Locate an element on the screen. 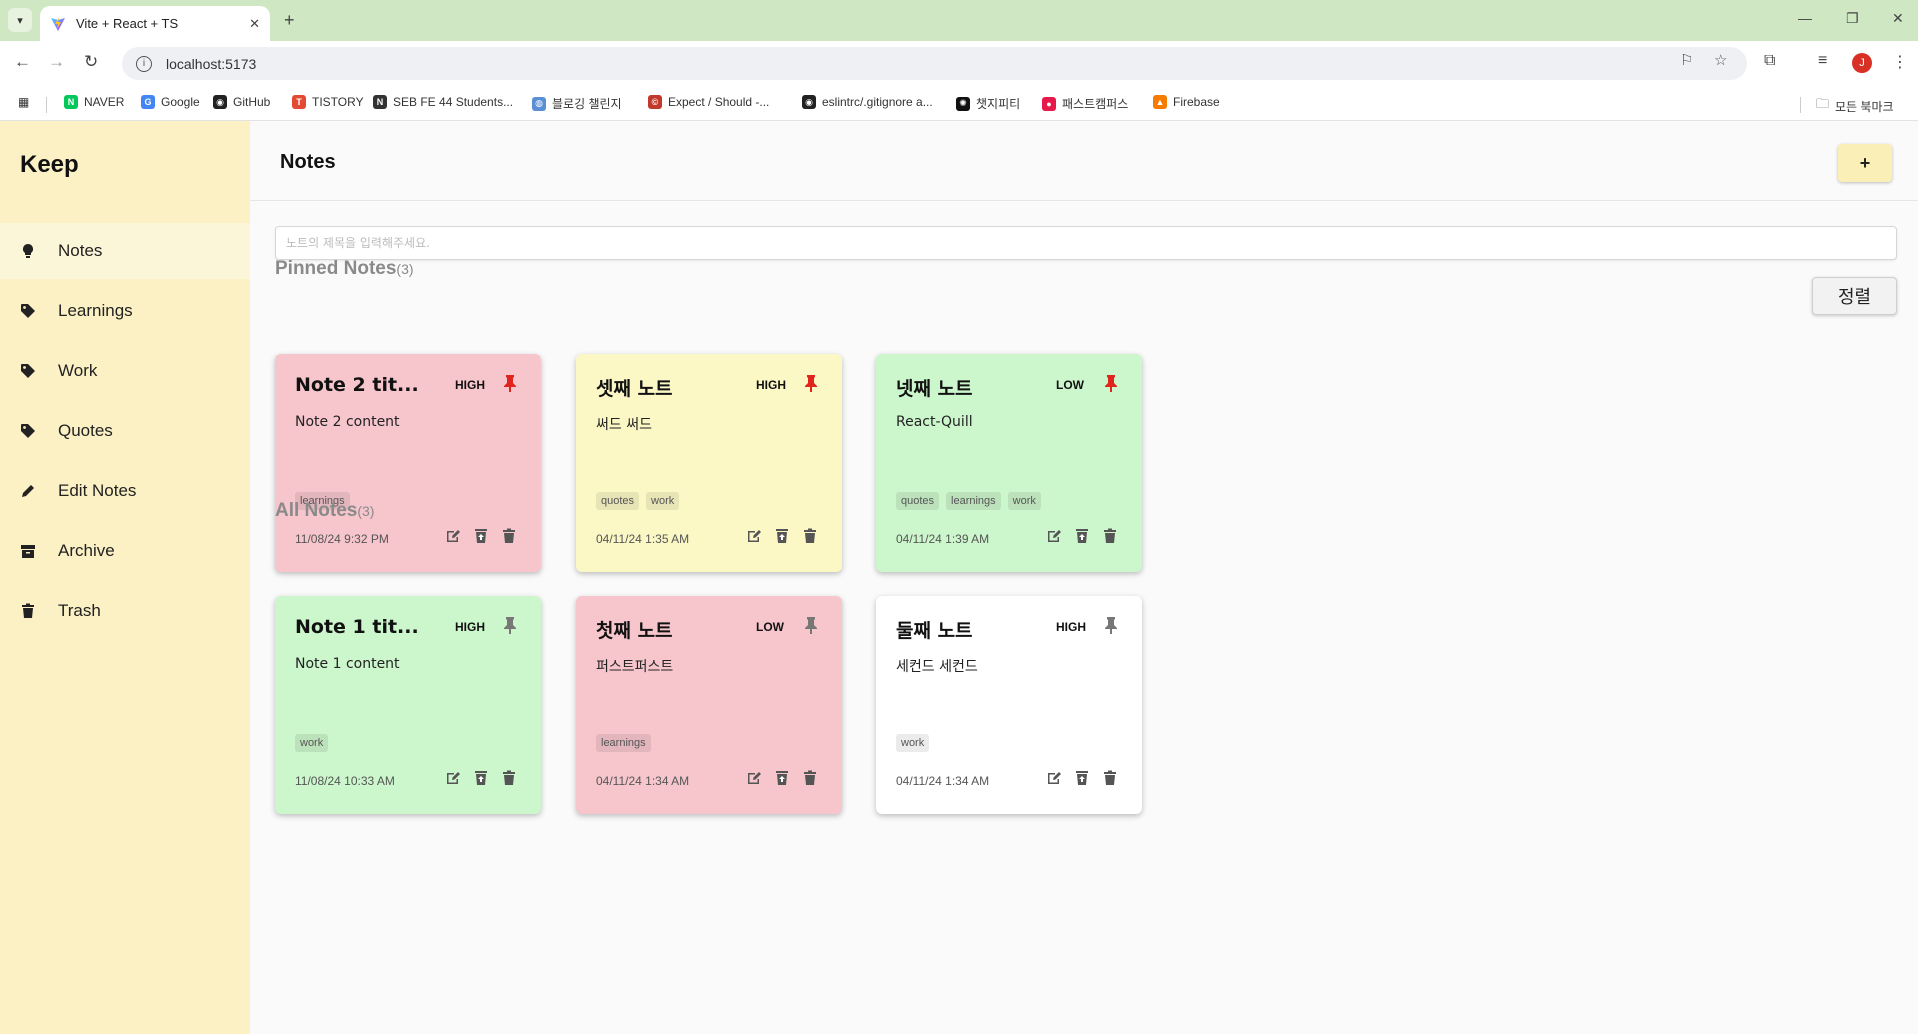 The width and height of the screenshot is (1918, 1034). sidebar-item-quotes: Quotes is located at coordinates (125, 431).